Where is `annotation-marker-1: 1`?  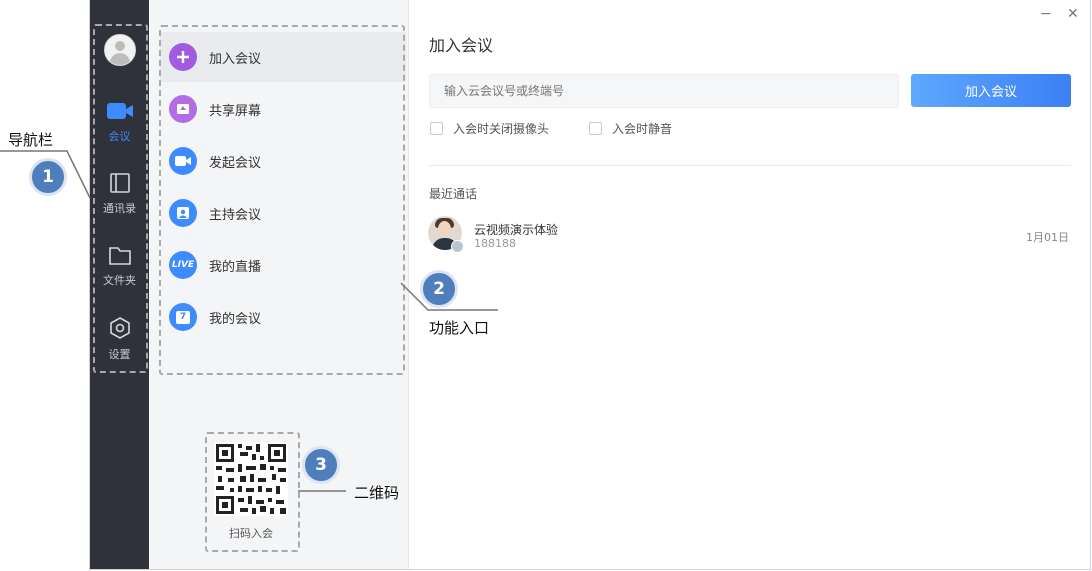
annotation-marker-1: 1 is located at coordinates (48, 177).